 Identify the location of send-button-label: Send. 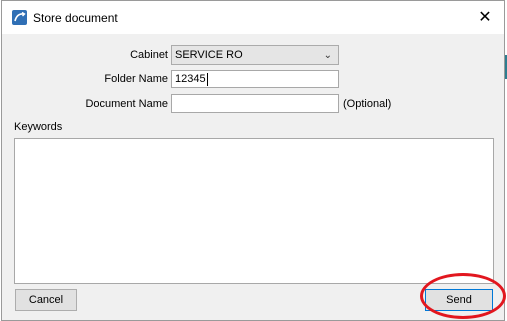
(459, 300).